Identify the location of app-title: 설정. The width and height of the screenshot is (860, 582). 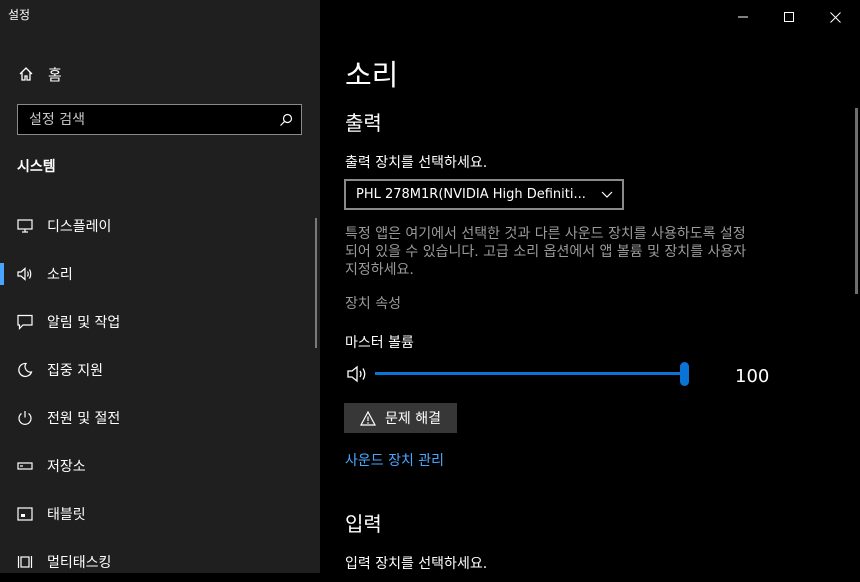
(19, 15).